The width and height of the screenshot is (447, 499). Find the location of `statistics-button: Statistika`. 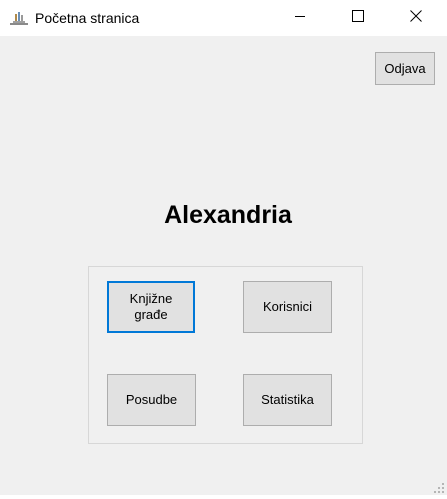

statistics-button: Statistika is located at coordinates (287, 400).